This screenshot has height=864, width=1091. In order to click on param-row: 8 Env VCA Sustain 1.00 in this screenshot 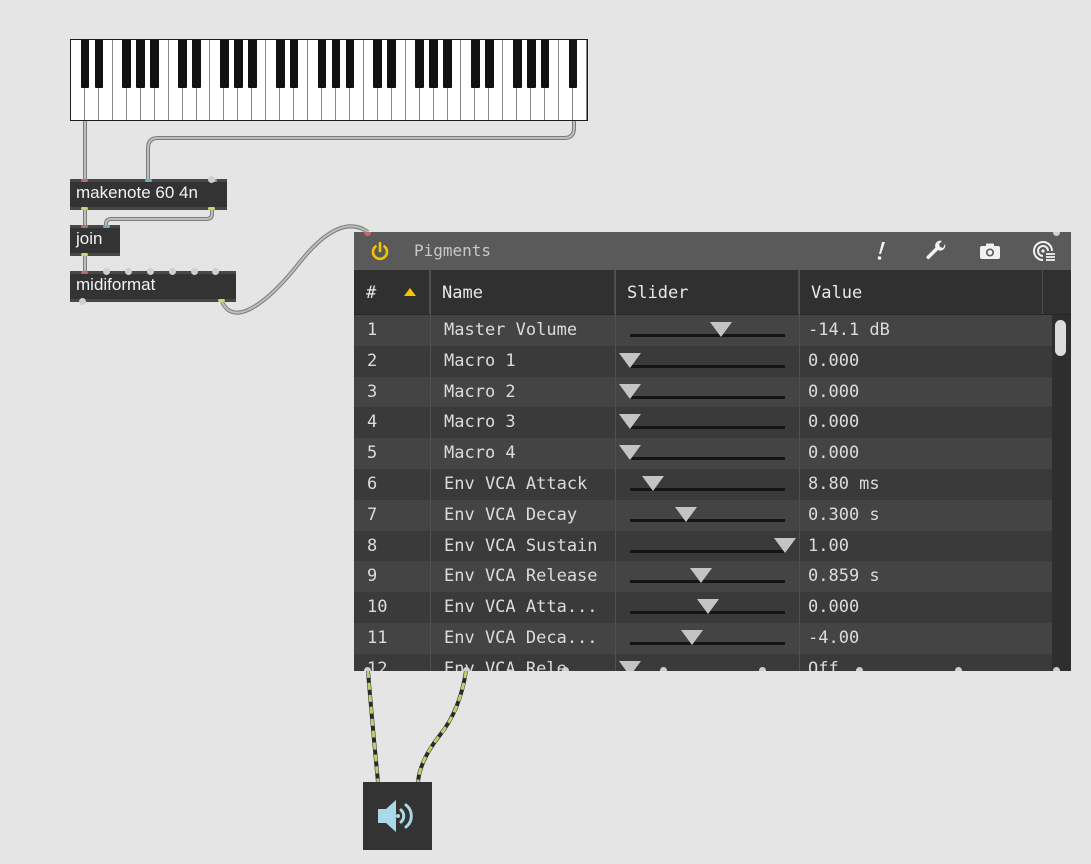, I will do `click(703, 546)`.